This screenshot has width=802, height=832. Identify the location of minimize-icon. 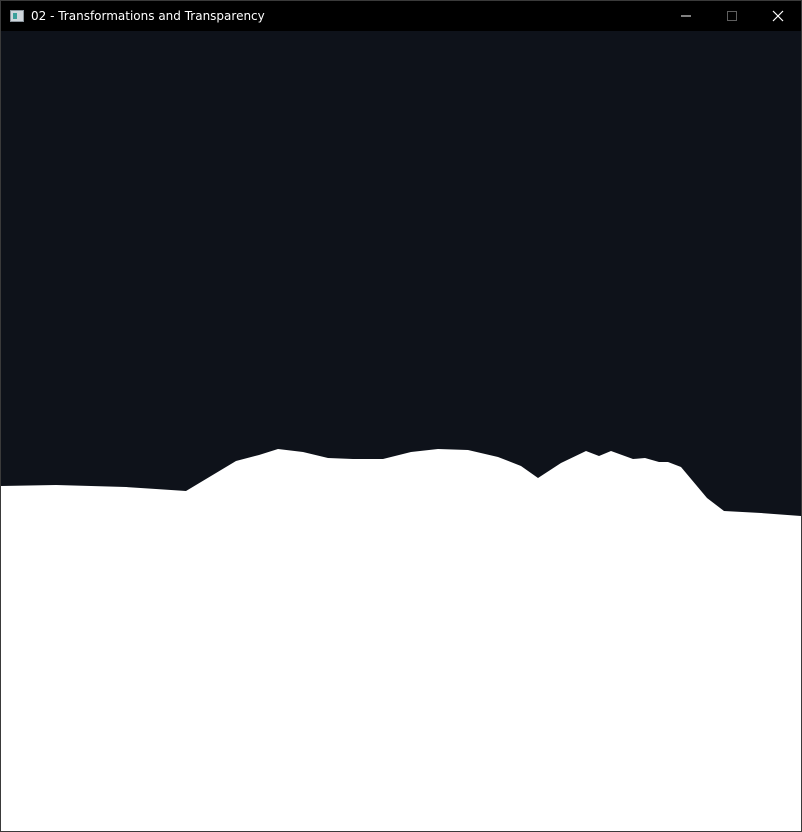
(686, 16).